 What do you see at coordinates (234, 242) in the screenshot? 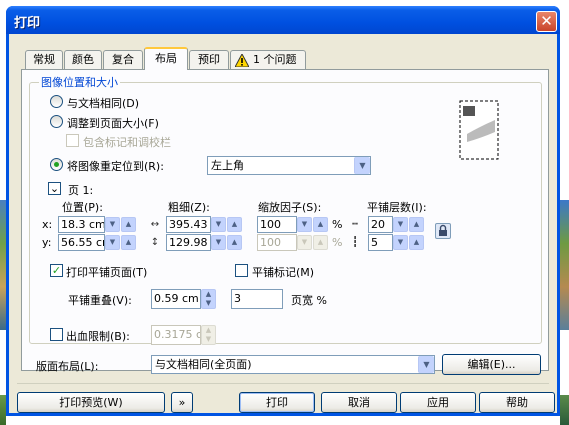
I see `height-up-button: ▲` at bounding box center [234, 242].